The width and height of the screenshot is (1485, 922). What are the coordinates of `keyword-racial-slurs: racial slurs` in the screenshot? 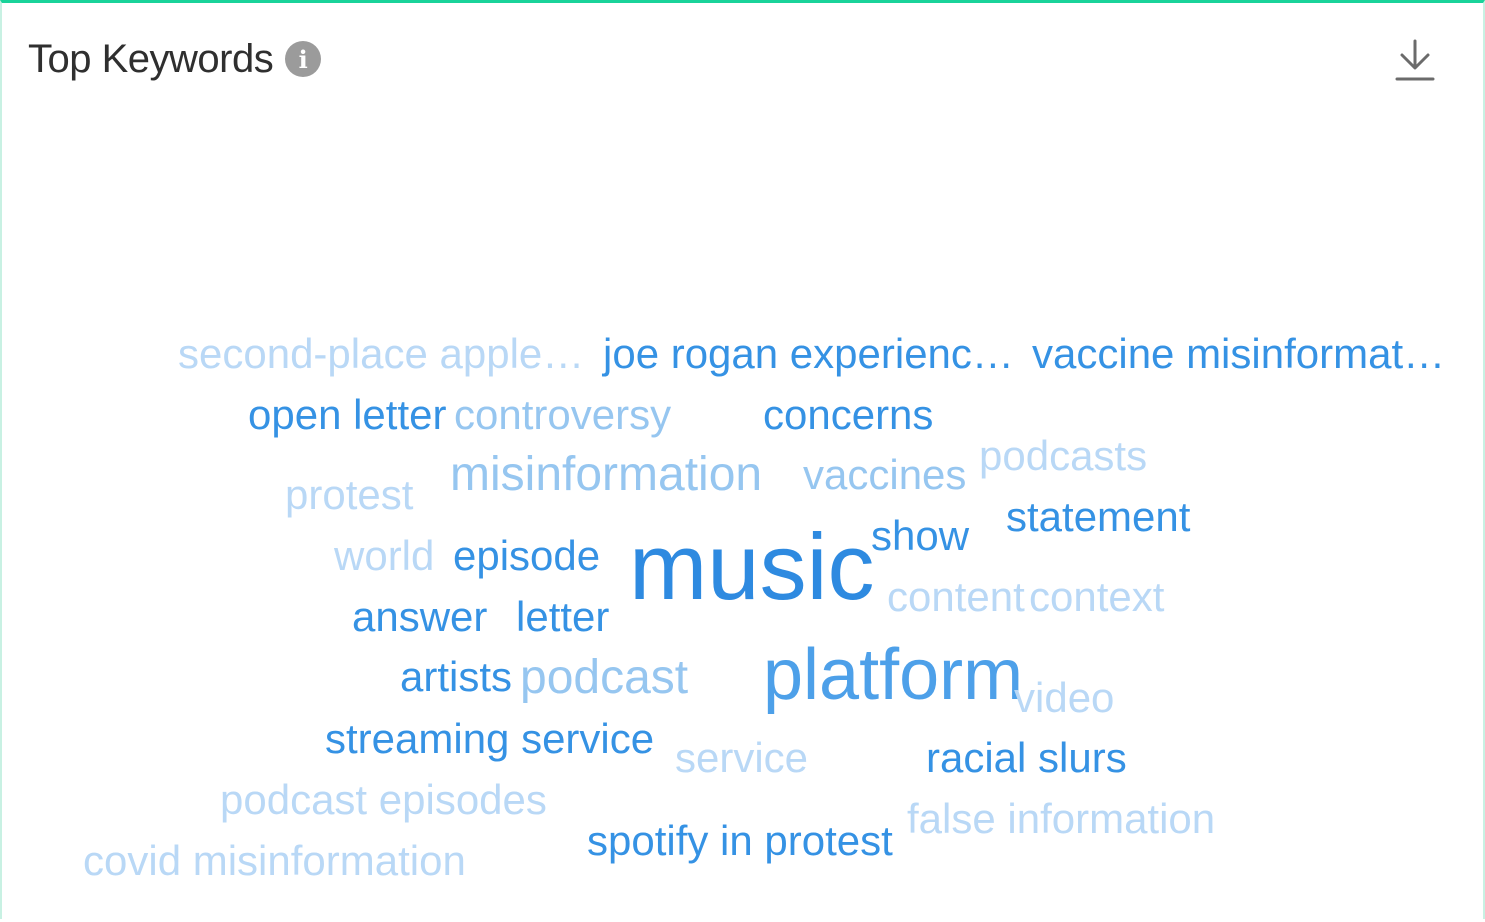 It's located at (1026, 758).